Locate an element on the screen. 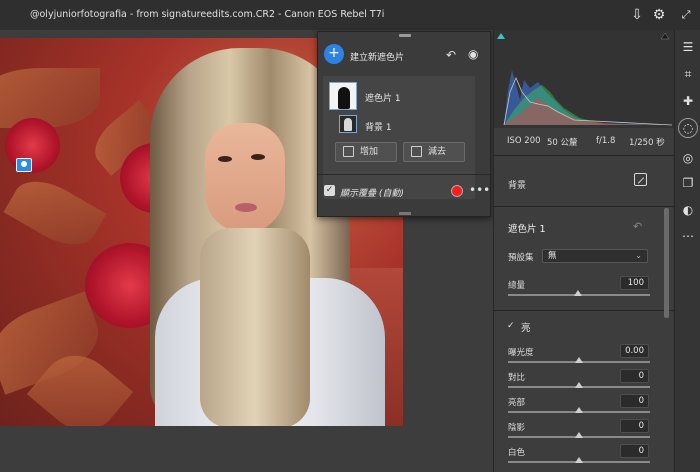 This screenshot has height=472, width=700. overlay-color-swatch is located at coordinates (457, 191).